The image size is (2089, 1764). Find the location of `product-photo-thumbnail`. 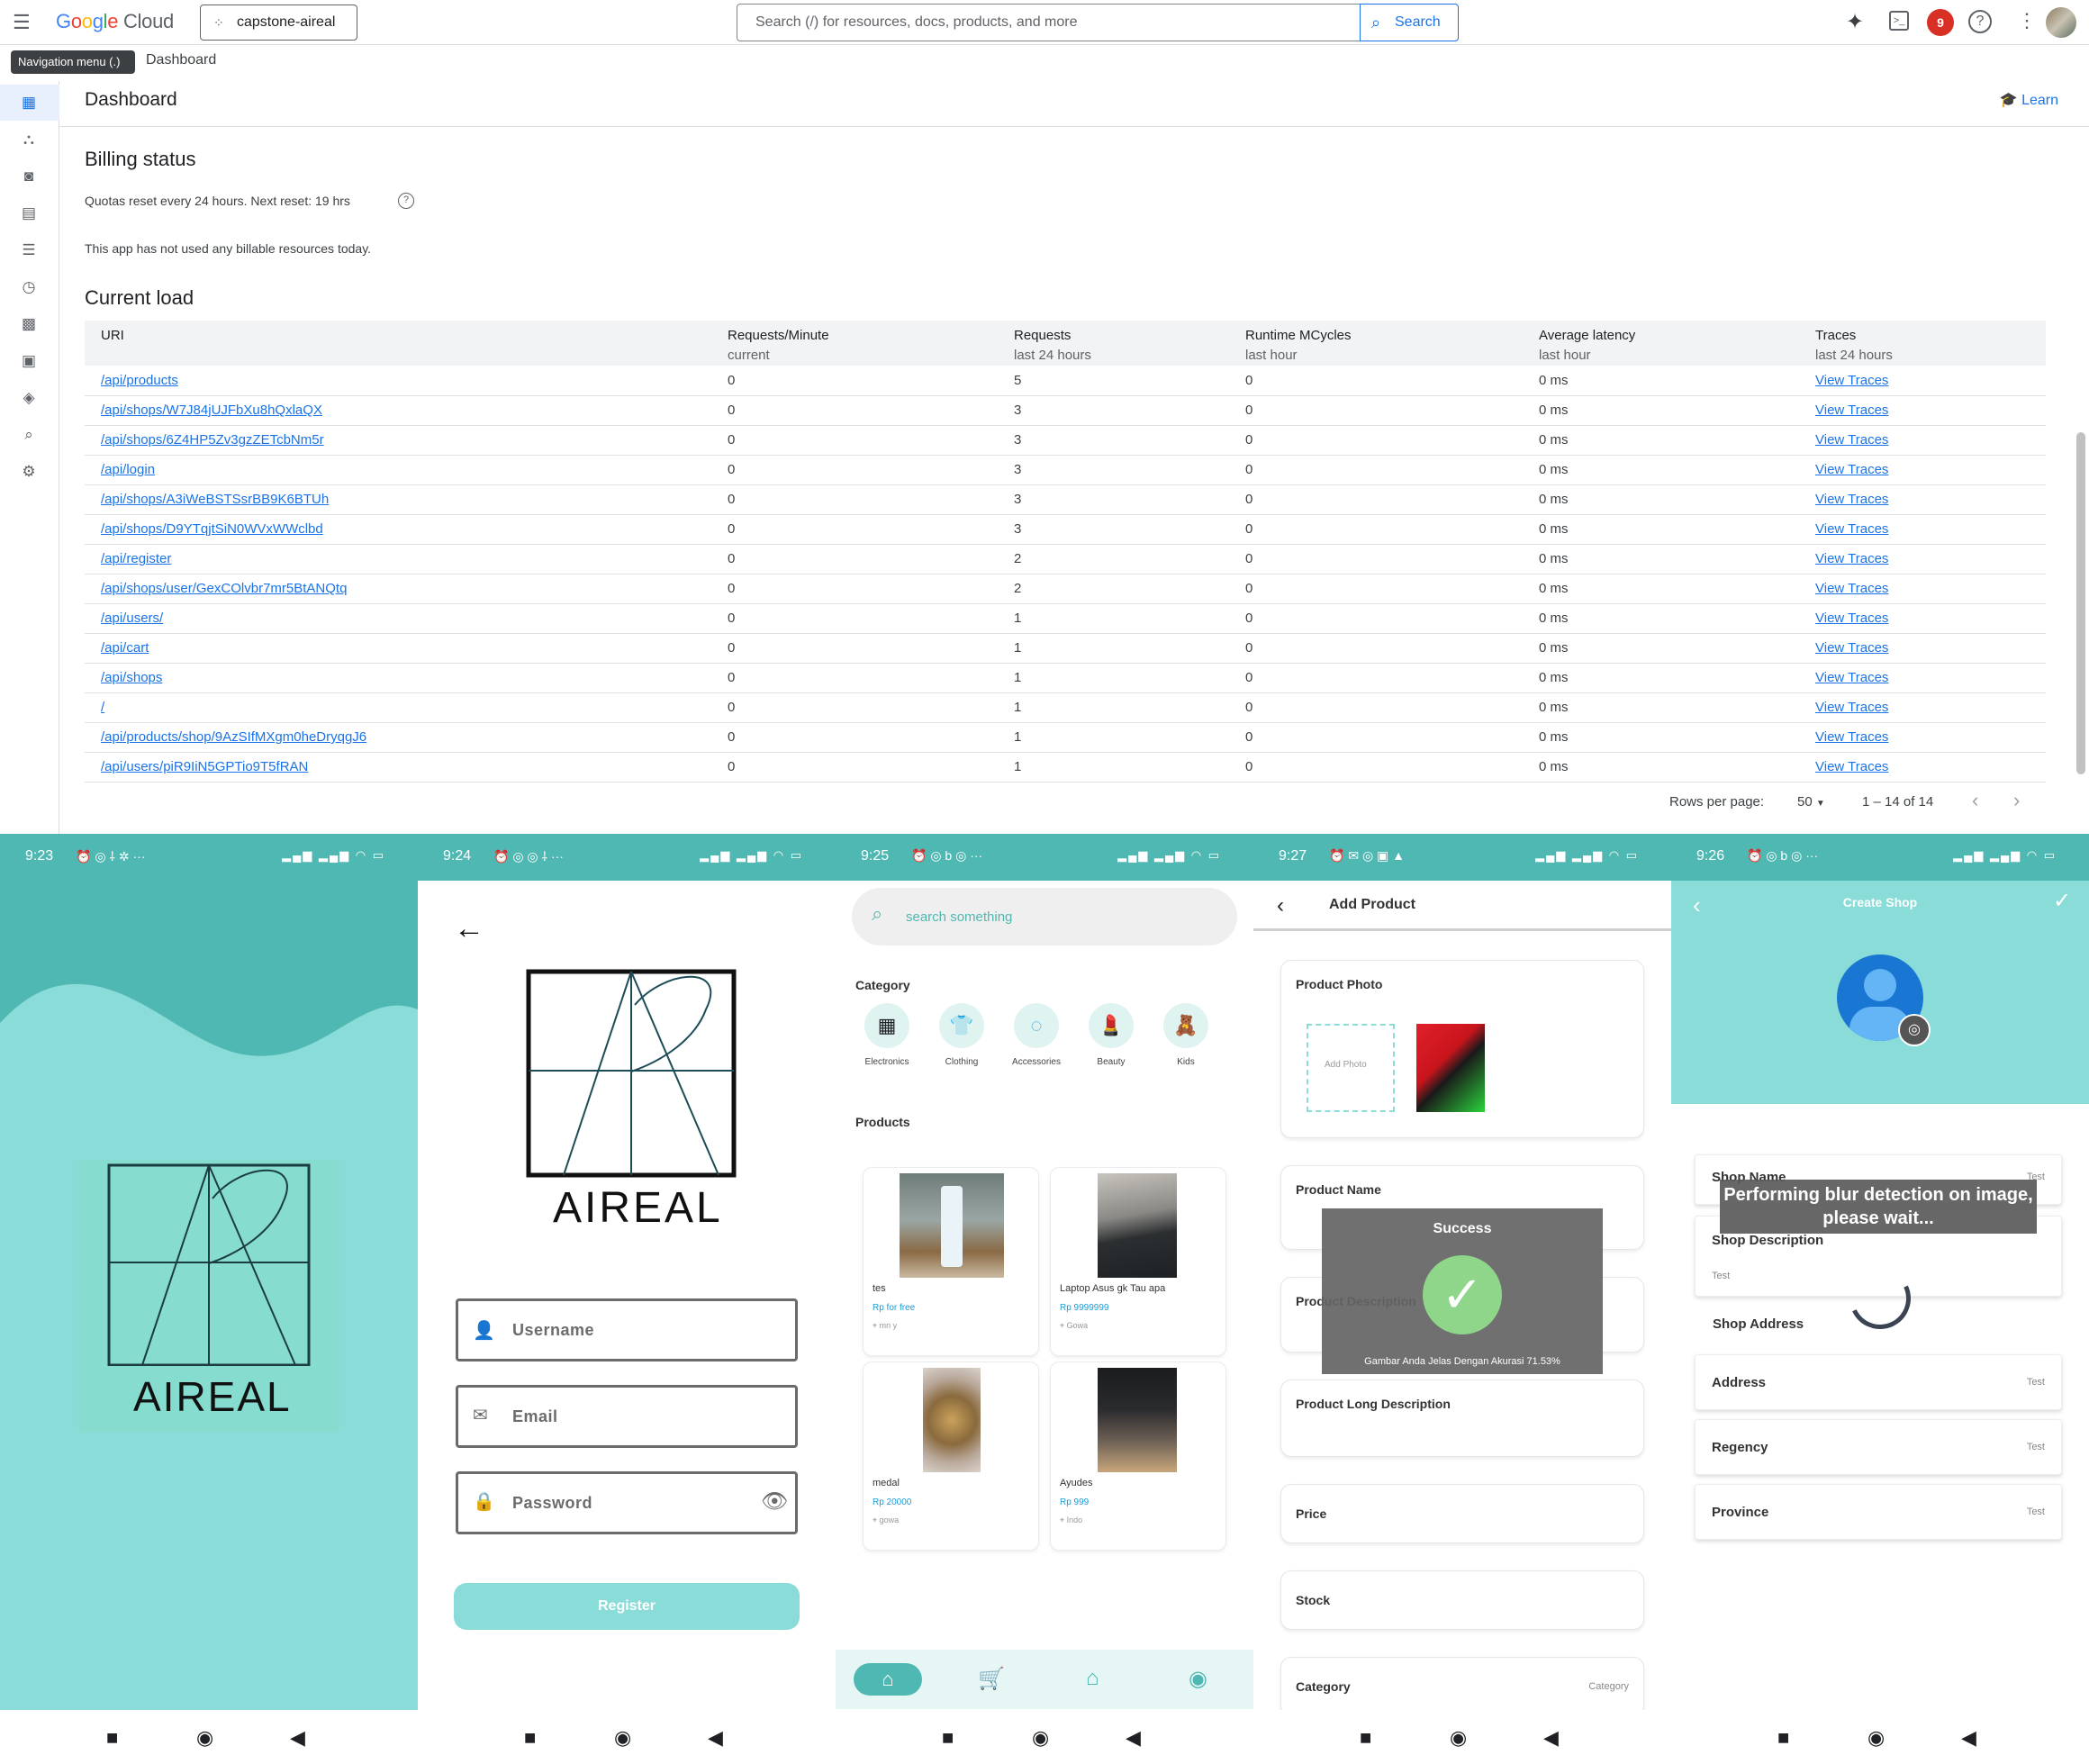

product-photo-thumbnail is located at coordinates (1451, 1068).